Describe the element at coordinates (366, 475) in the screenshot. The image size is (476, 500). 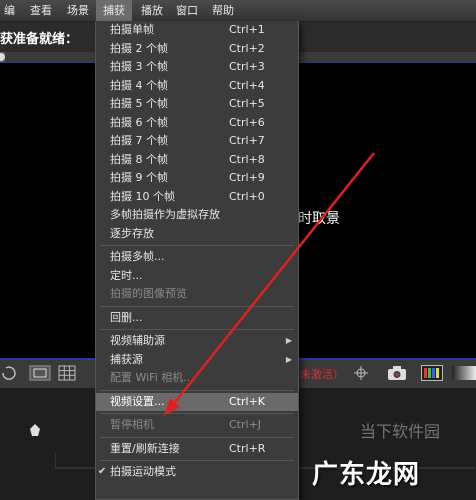
I see `watermark-text: 广东龙网` at that location.